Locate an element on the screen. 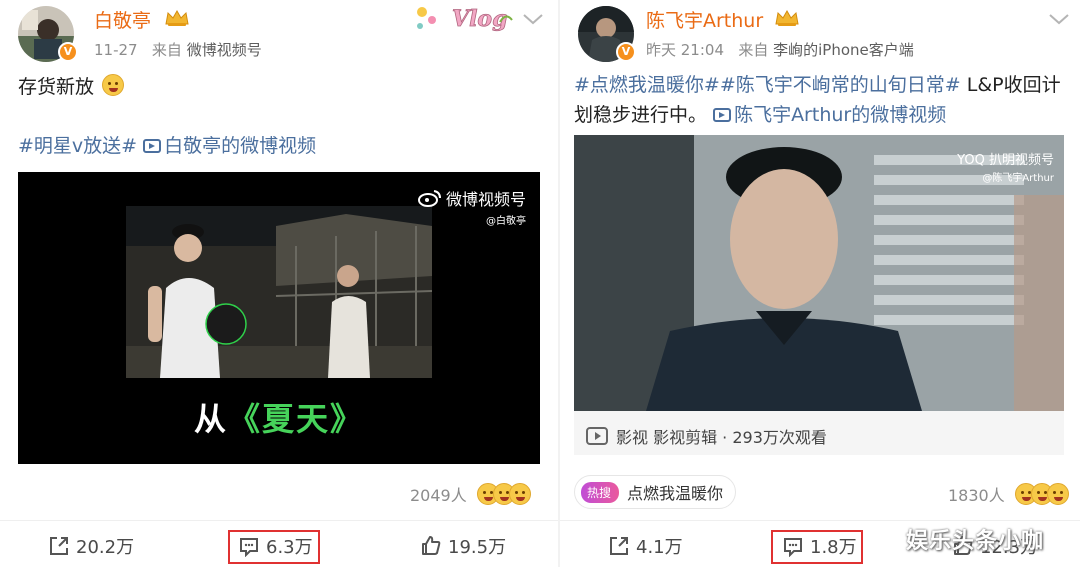 This screenshot has width=1080, height=567. hot-topic-chip: 热搜 点燃我温暖你 is located at coordinates (655, 492).